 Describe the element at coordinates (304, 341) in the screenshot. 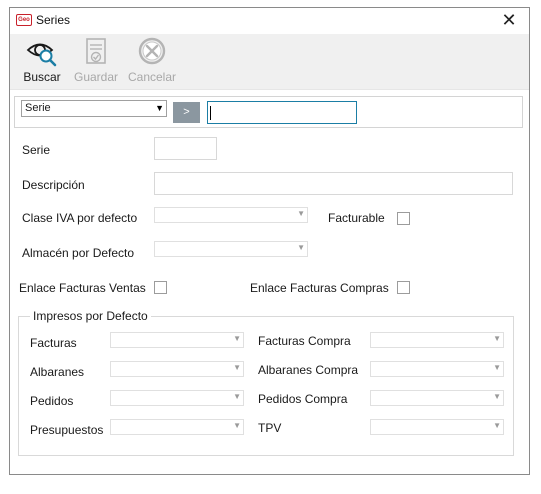

I see `facturas-compra-label: Facturas Compra` at that location.